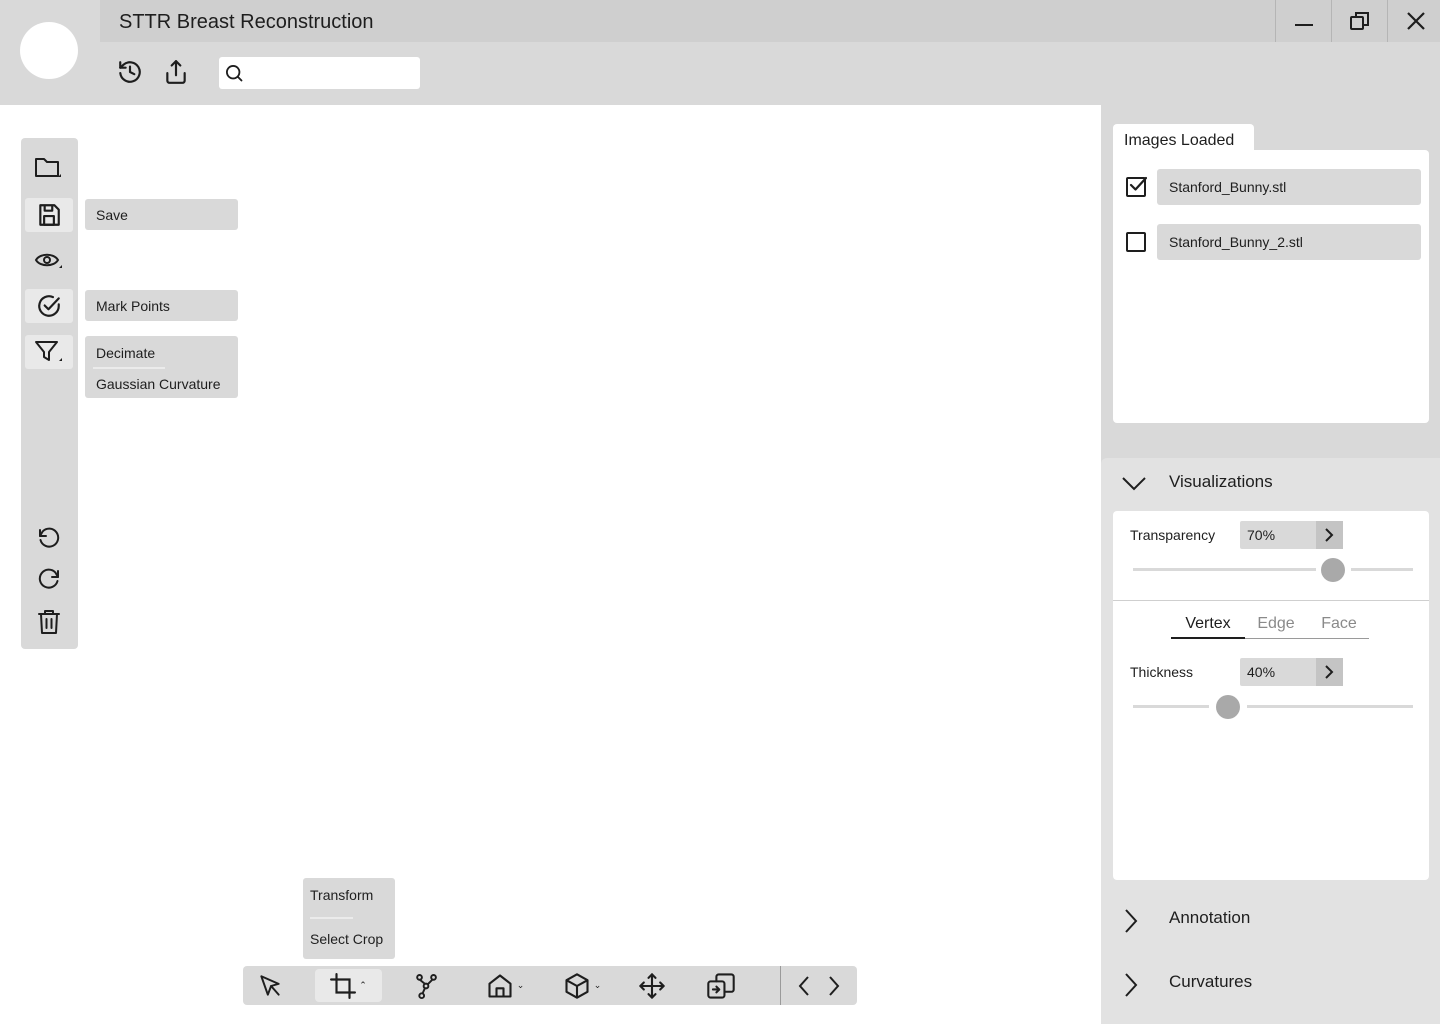  I want to click on transform-menu-item: Transform, so click(341, 895).